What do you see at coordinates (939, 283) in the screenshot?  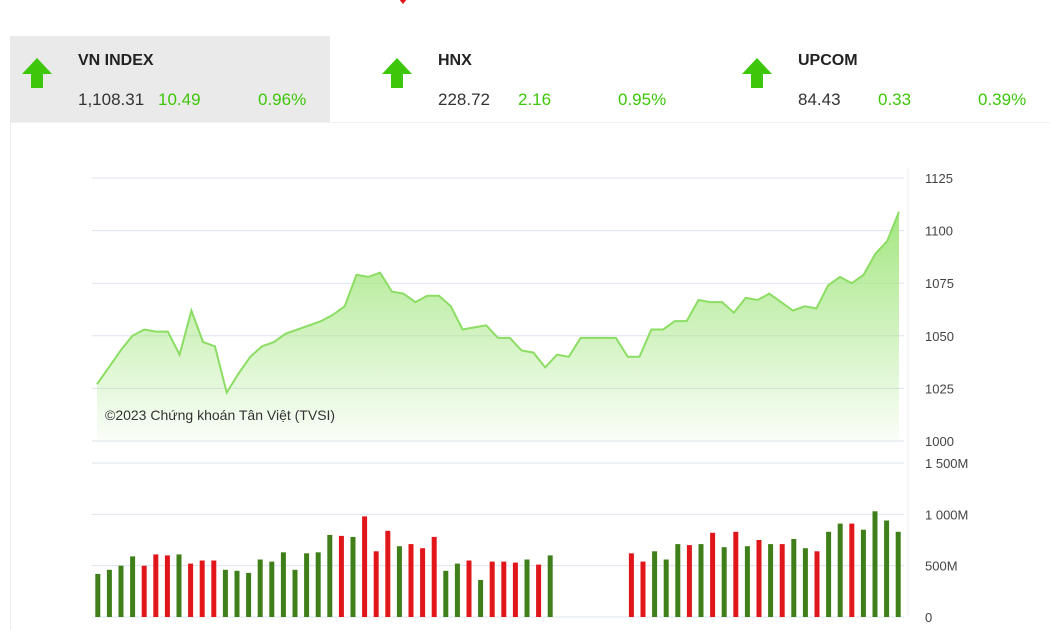 I see `price-tick-label: 1075` at bounding box center [939, 283].